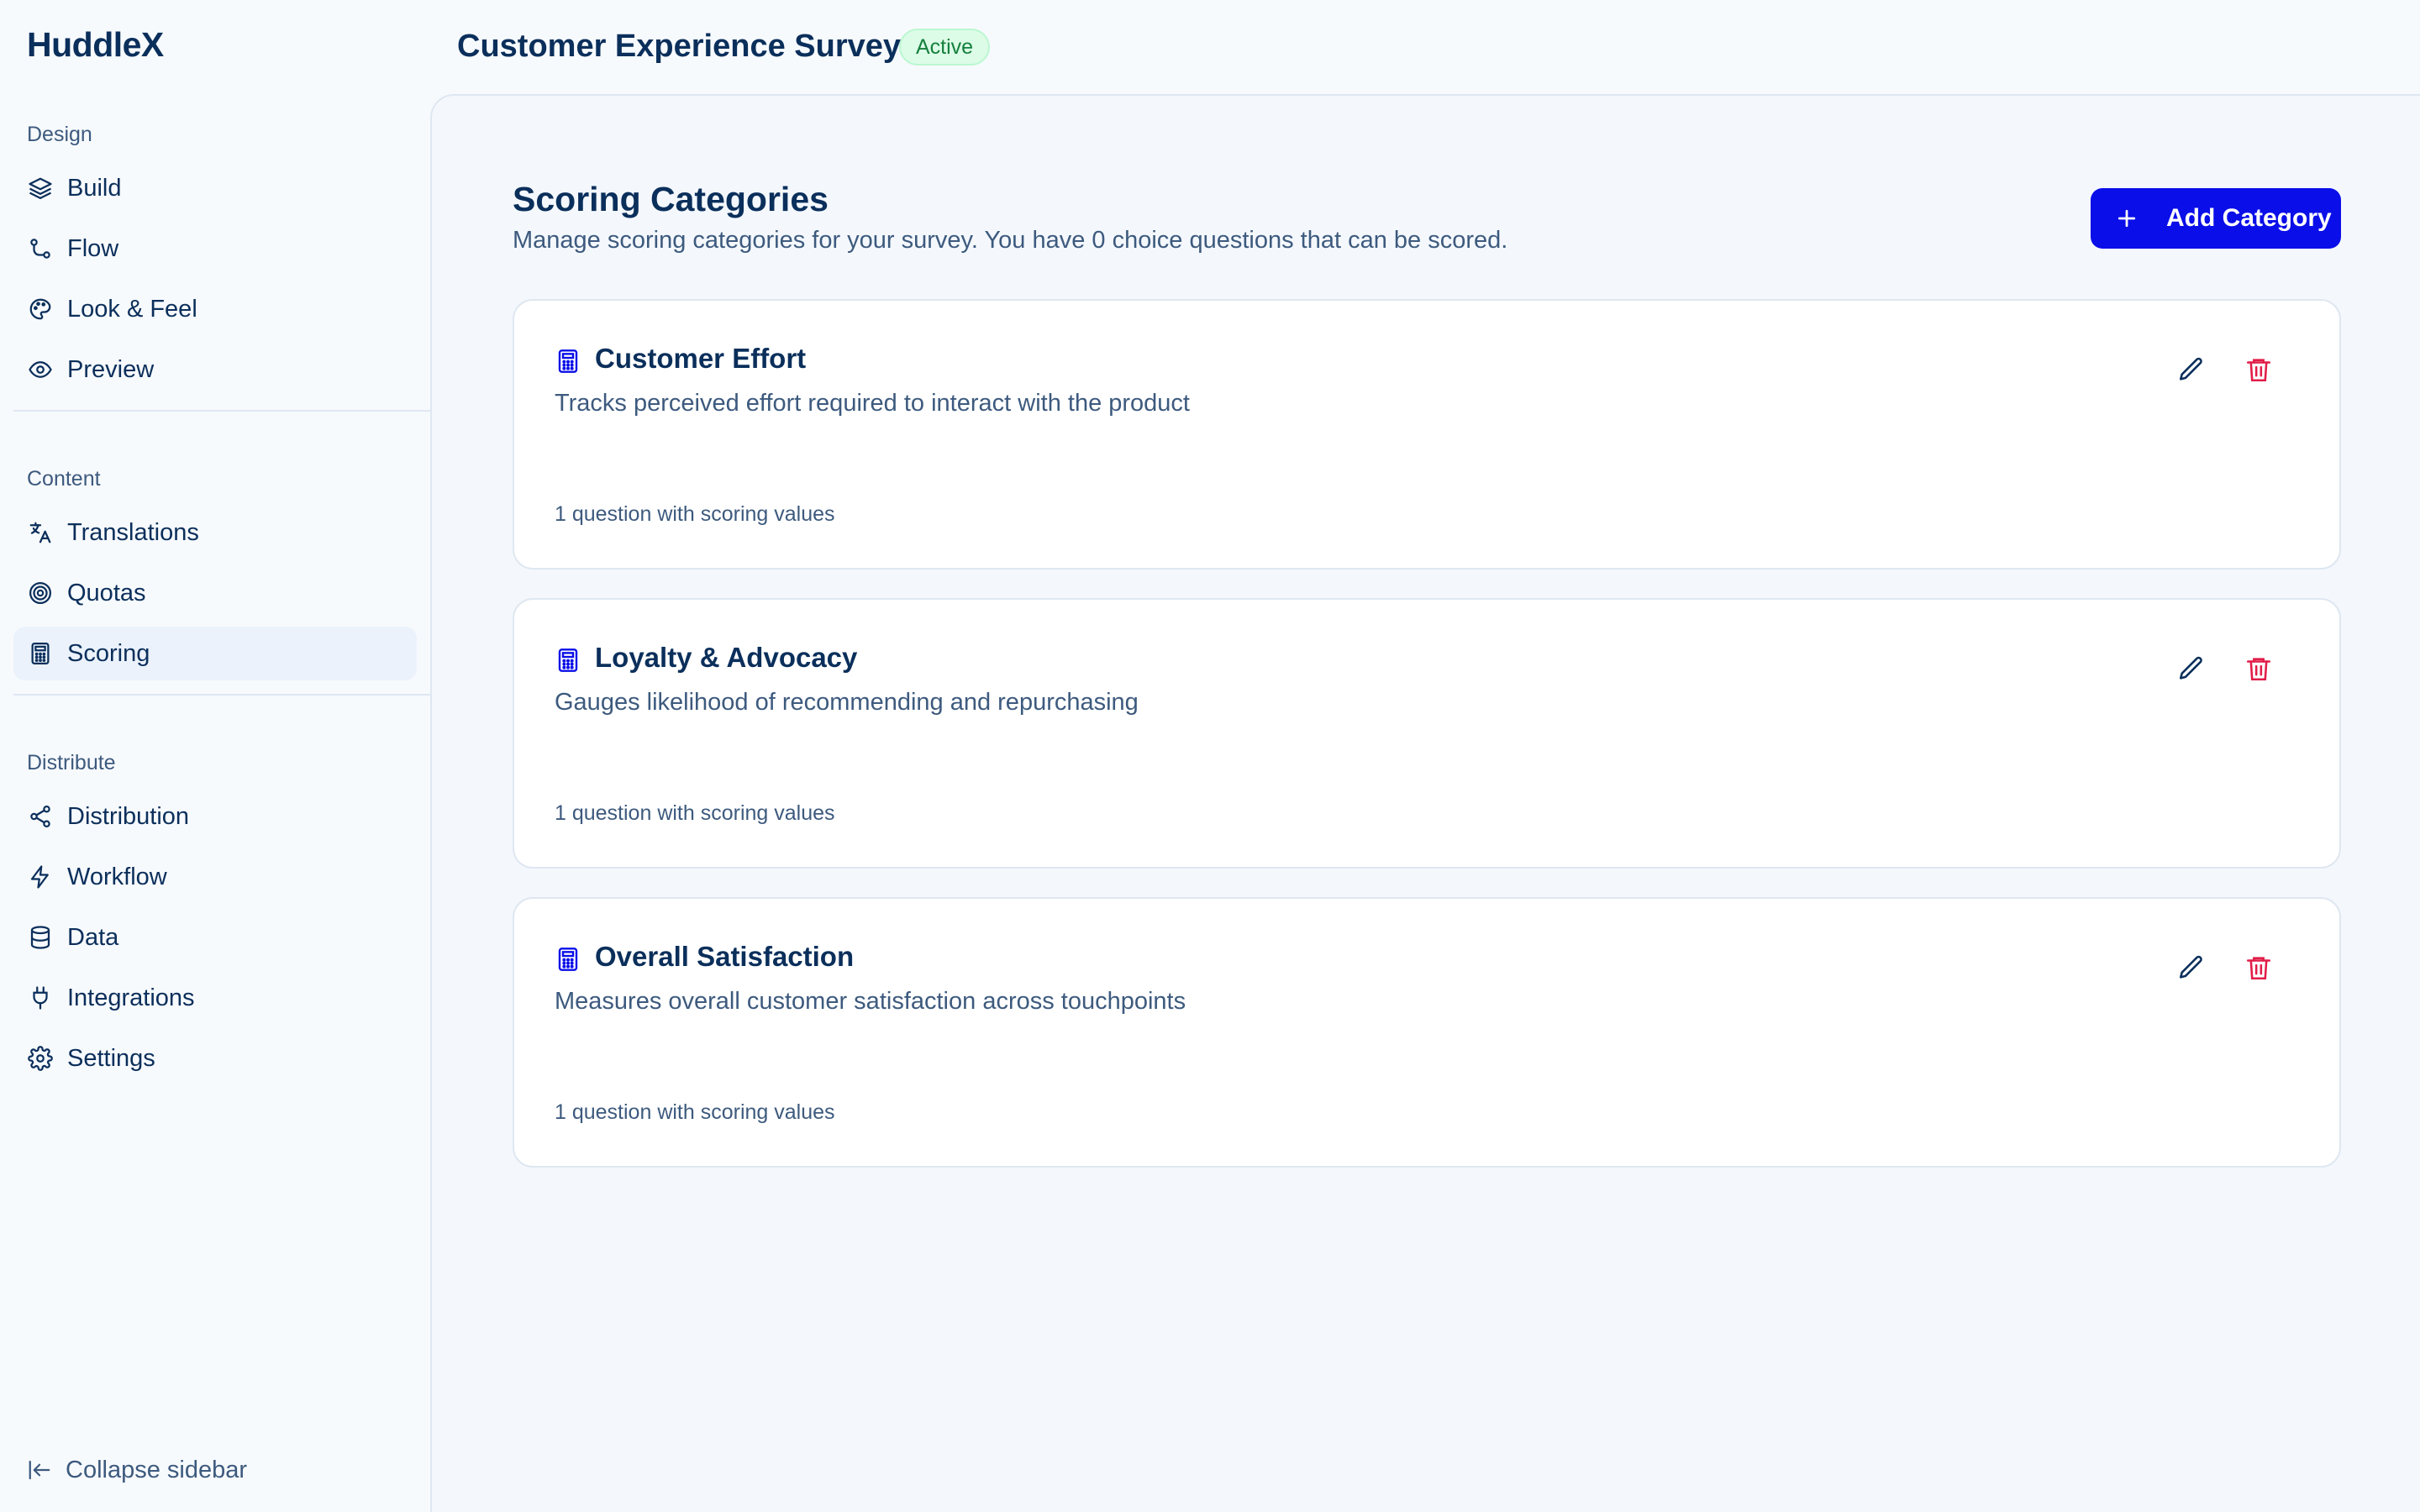 The height and width of the screenshot is (1512, 2420). What do you see at coordinates (215, 816) in the screenshot?
I see `sidebar-item-distribution: Distribution` at bounding box center [215, 816].